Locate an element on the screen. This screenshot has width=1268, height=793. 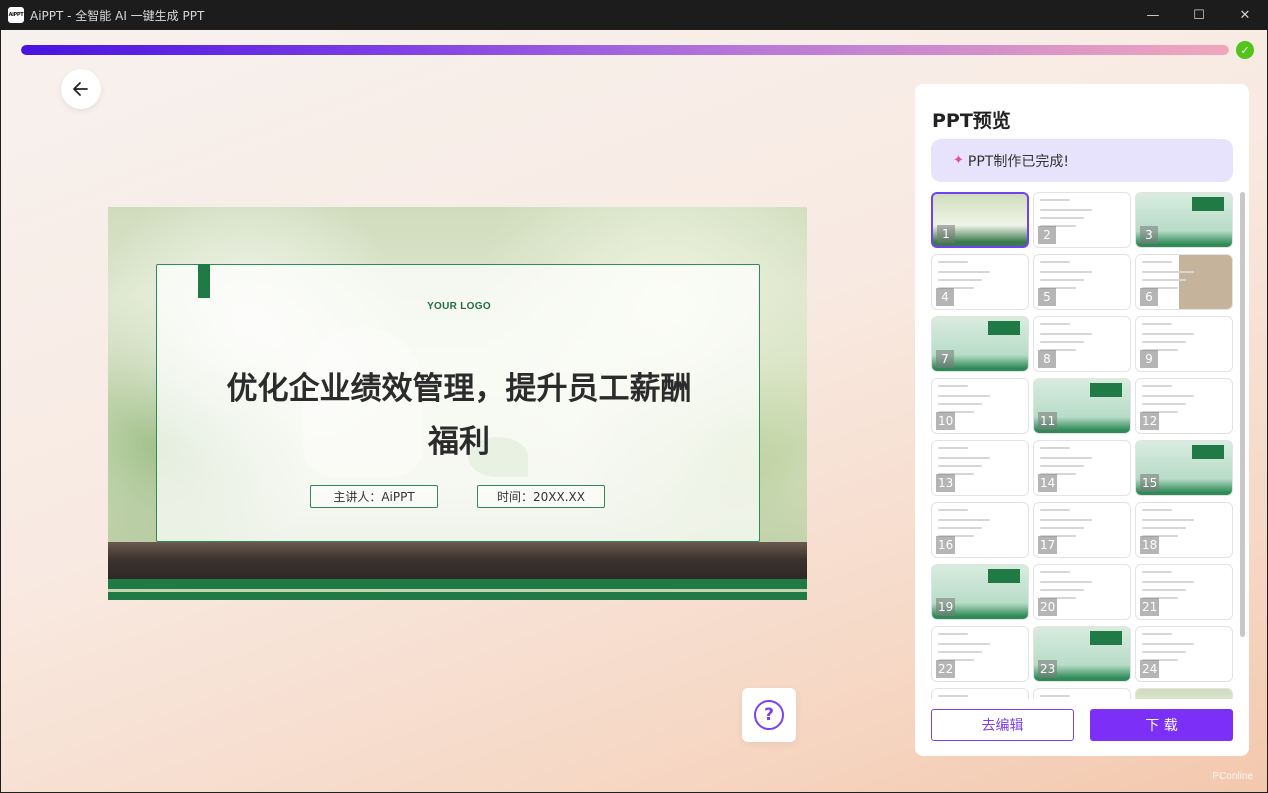
arrow-left-icon is located at coordinates (80, 89).